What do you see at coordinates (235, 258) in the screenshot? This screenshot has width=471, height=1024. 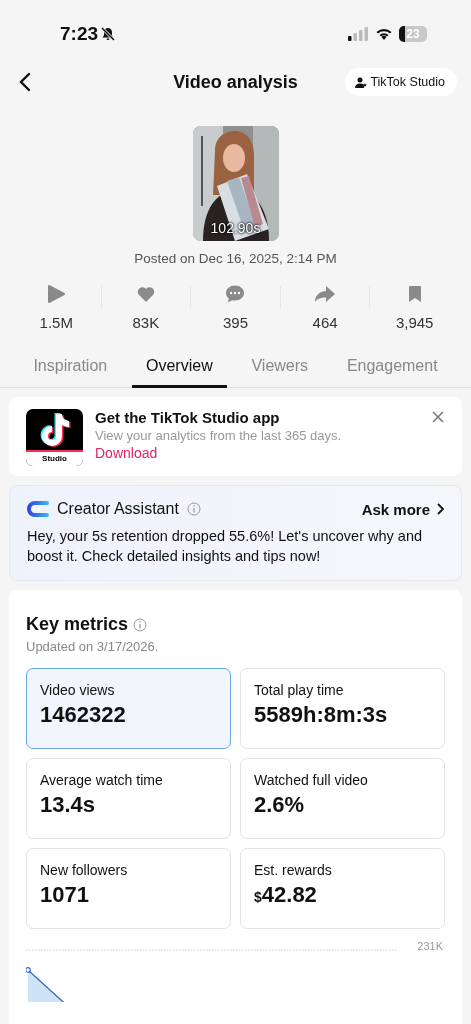 I see `posted-date: Posted on Dec 16, 2025, 2:14 PM` at bounding box center [235, 258].